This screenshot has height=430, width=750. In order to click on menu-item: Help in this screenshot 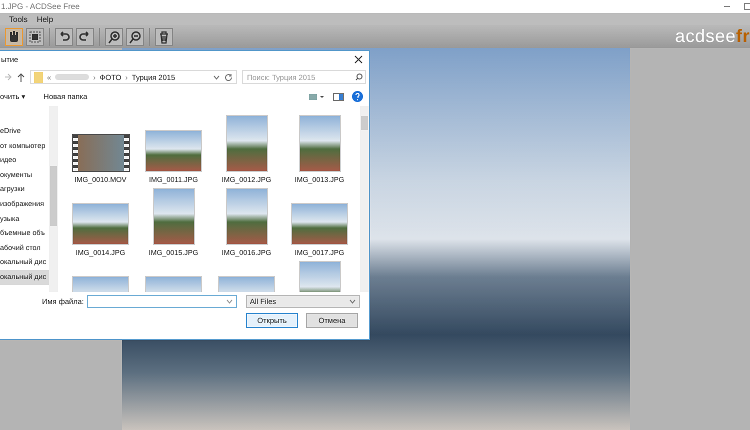, I will do `click(45, 19)`.